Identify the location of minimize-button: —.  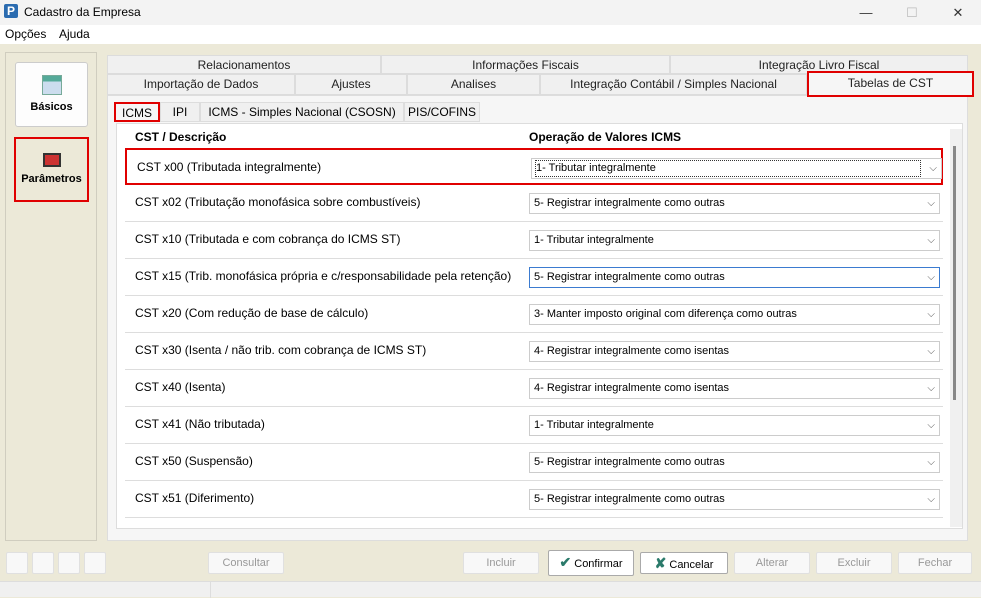
(866, 12).